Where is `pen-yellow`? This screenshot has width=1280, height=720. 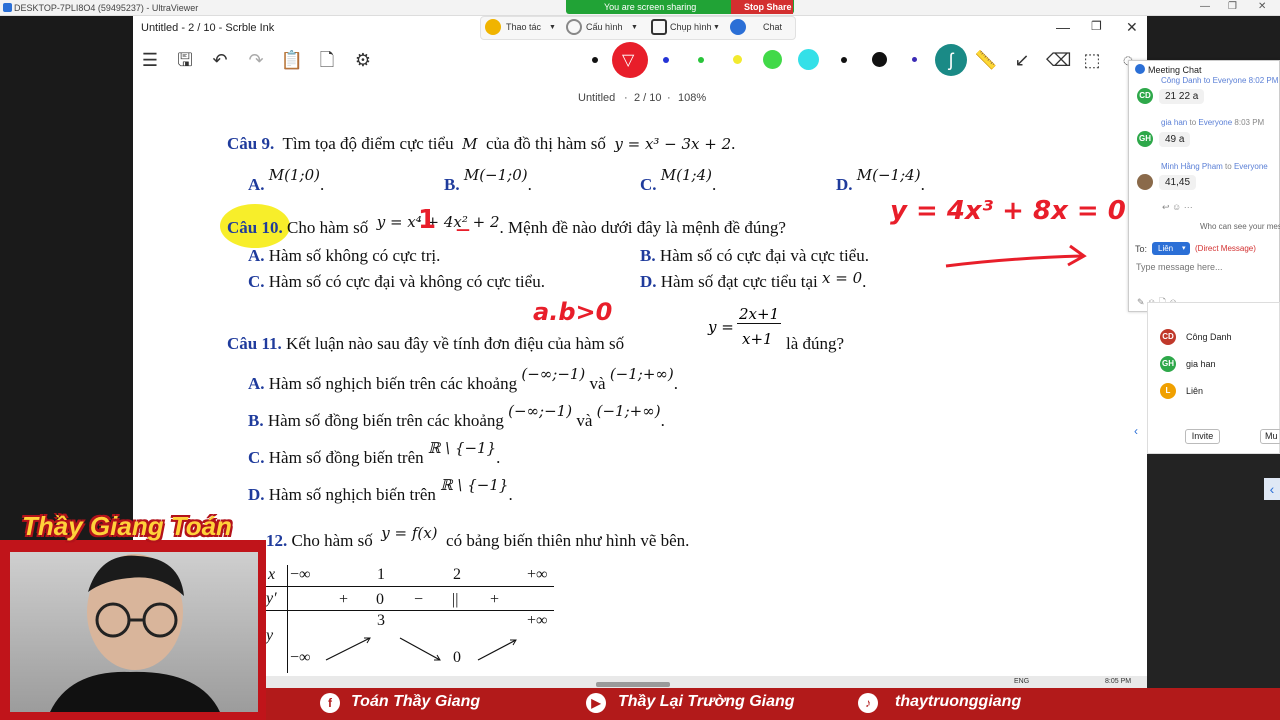
pen-yellow is located at coordinates (737, 59).